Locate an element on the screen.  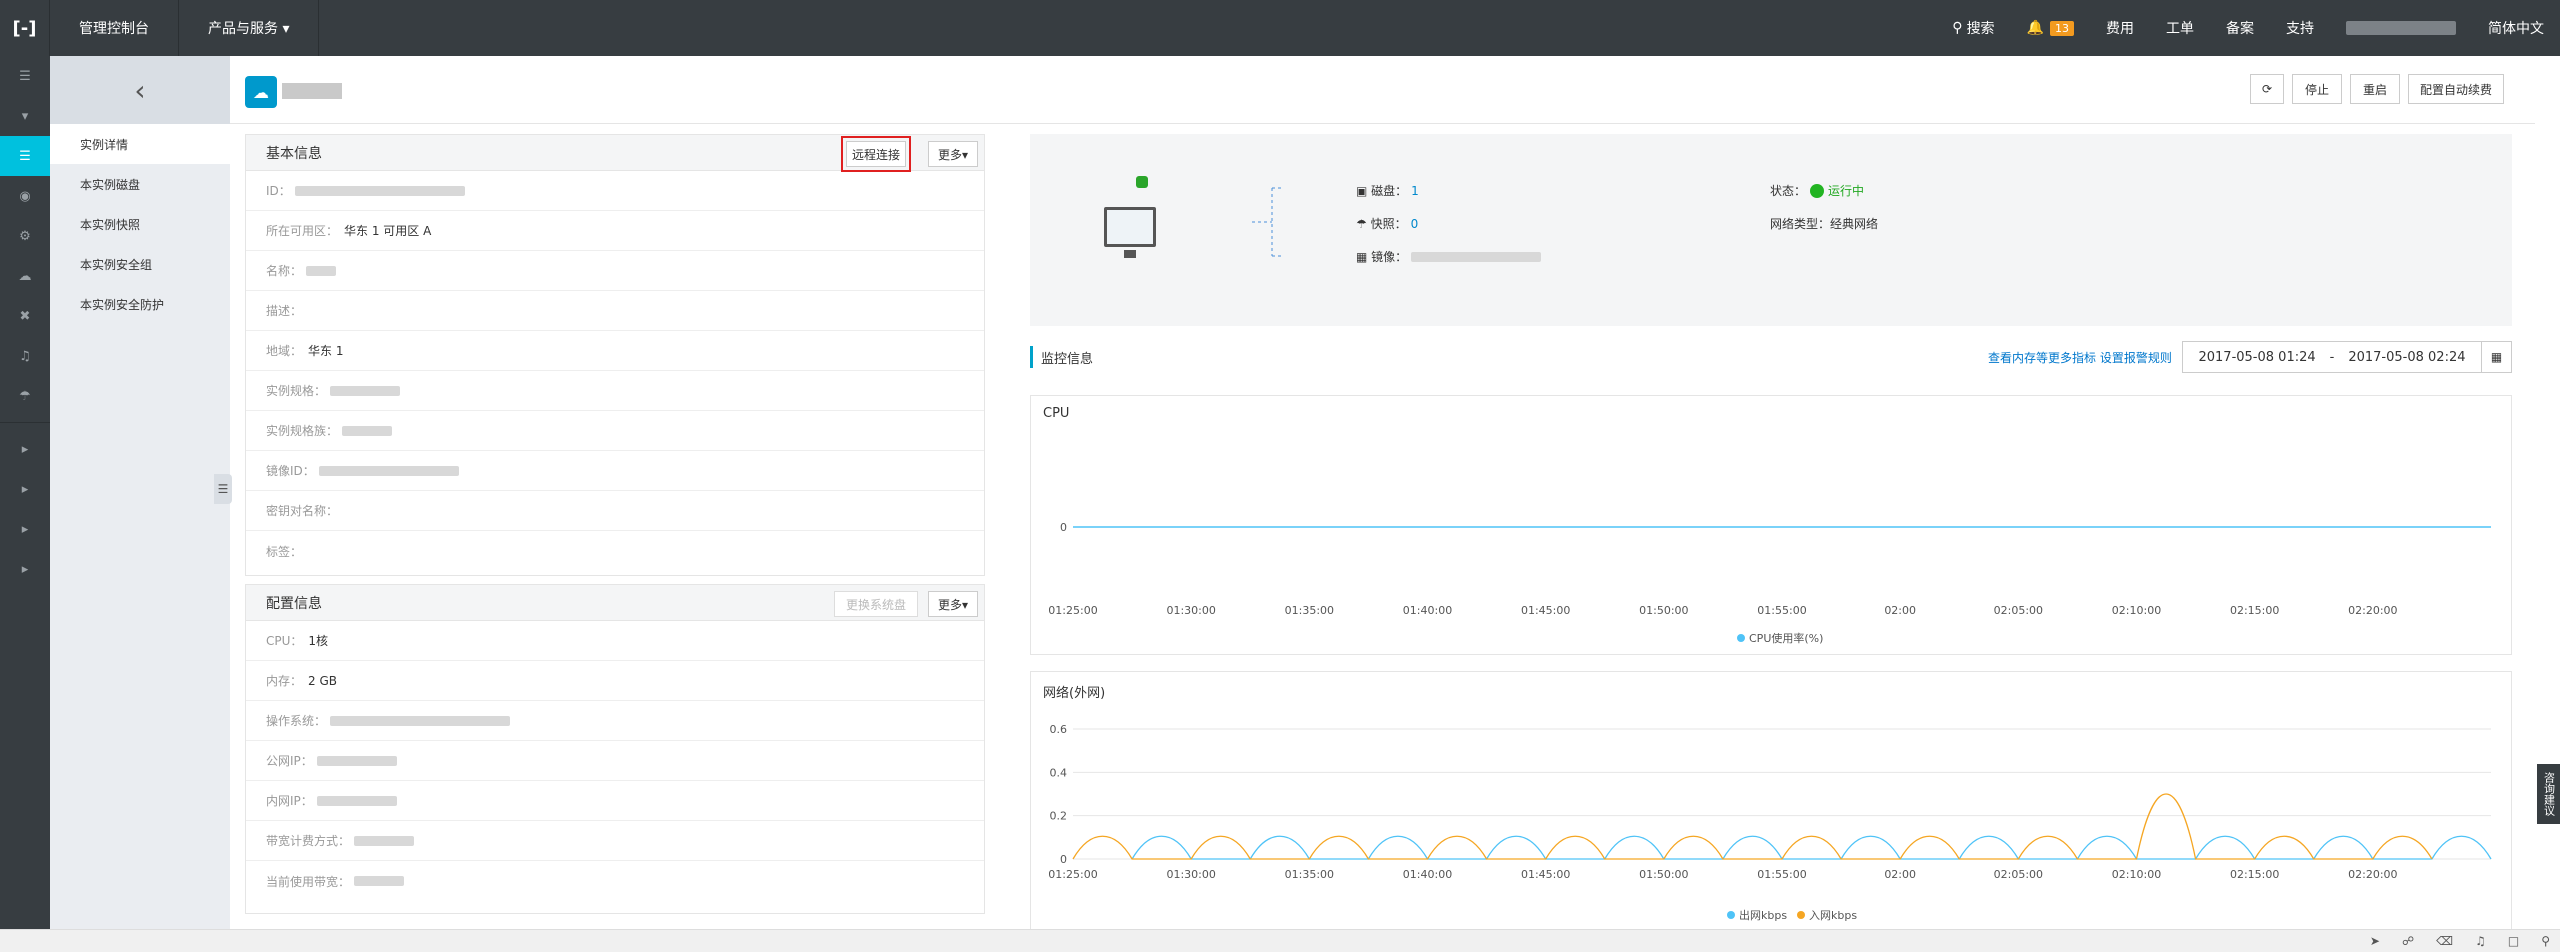
expand-4-icon: ▸ is located at coordinates (25, 569).